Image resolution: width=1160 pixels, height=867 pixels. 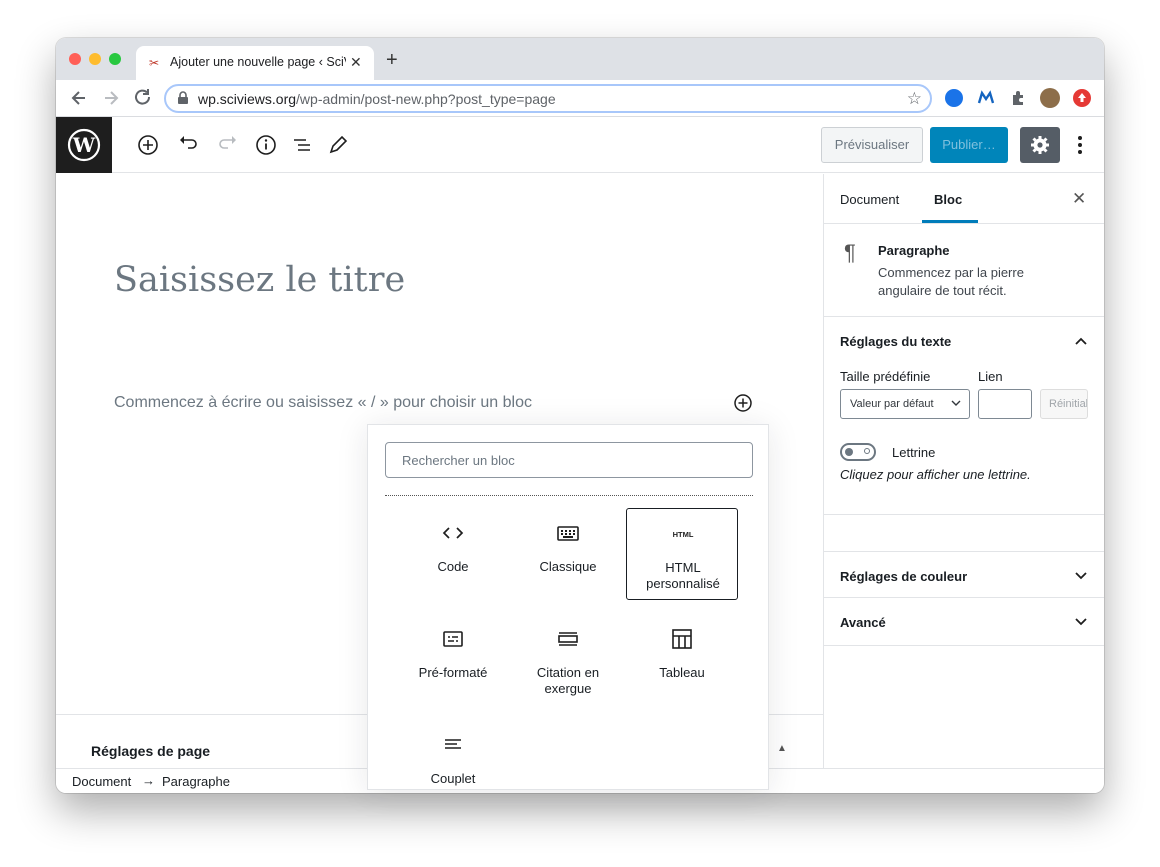 What do you see at coordinates (143, 98) in the screenshot?
I see `reload-icon` at bounding box center [143, 98].